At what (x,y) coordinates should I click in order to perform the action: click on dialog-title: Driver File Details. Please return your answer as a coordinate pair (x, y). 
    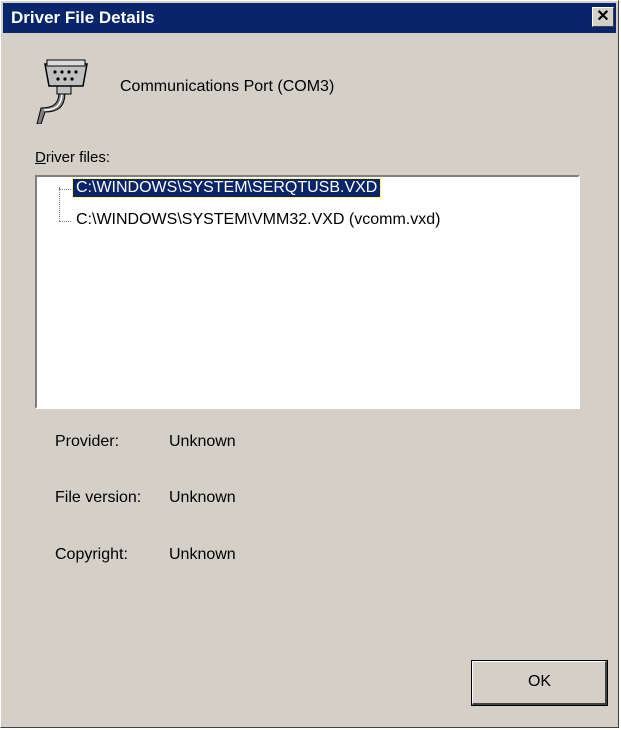
    Looking at the image, I should click on (83, 17).